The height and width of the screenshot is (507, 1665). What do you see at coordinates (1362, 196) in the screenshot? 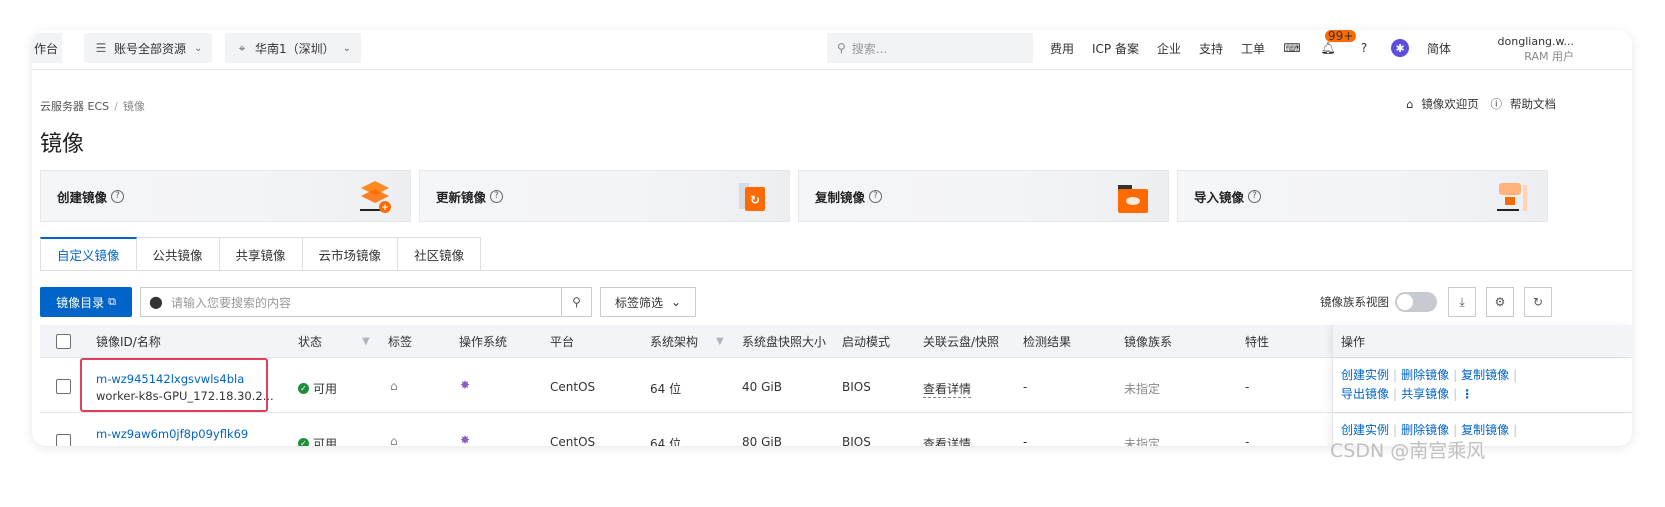
I see `import-image-card: 导入镜像?` at bounding box center [1362, 196].